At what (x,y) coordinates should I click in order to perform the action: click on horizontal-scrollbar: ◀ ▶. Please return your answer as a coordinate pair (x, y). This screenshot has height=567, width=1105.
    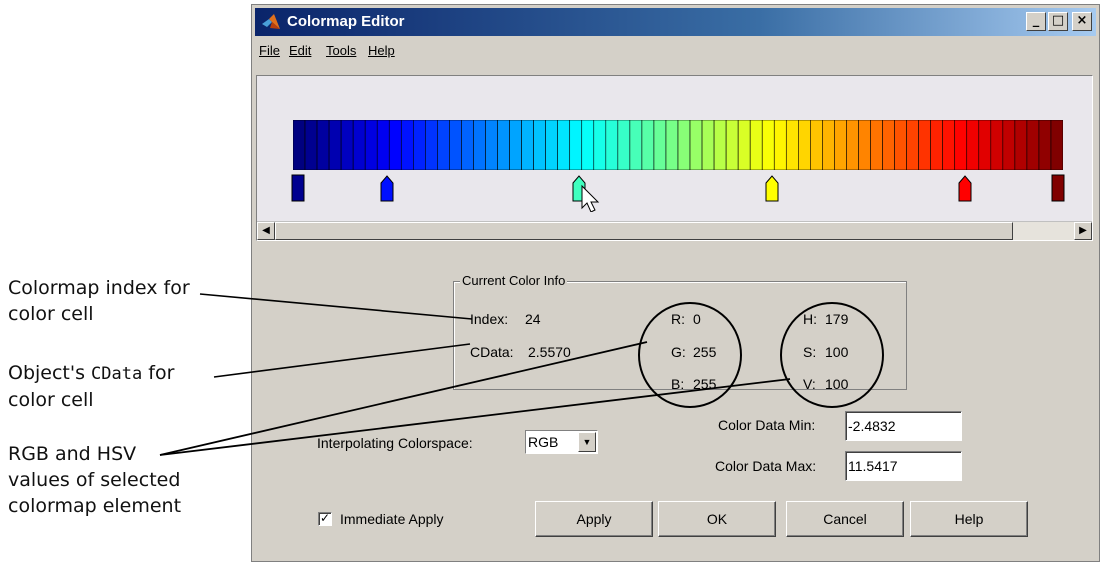
    Looking at the image, I should click on (674, 230).